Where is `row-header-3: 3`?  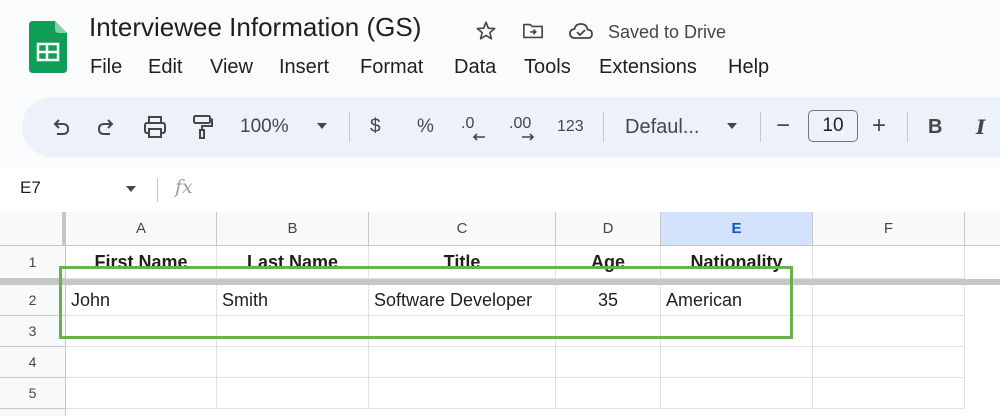
row-header-3: 3 is located at coordinates (33, 331).